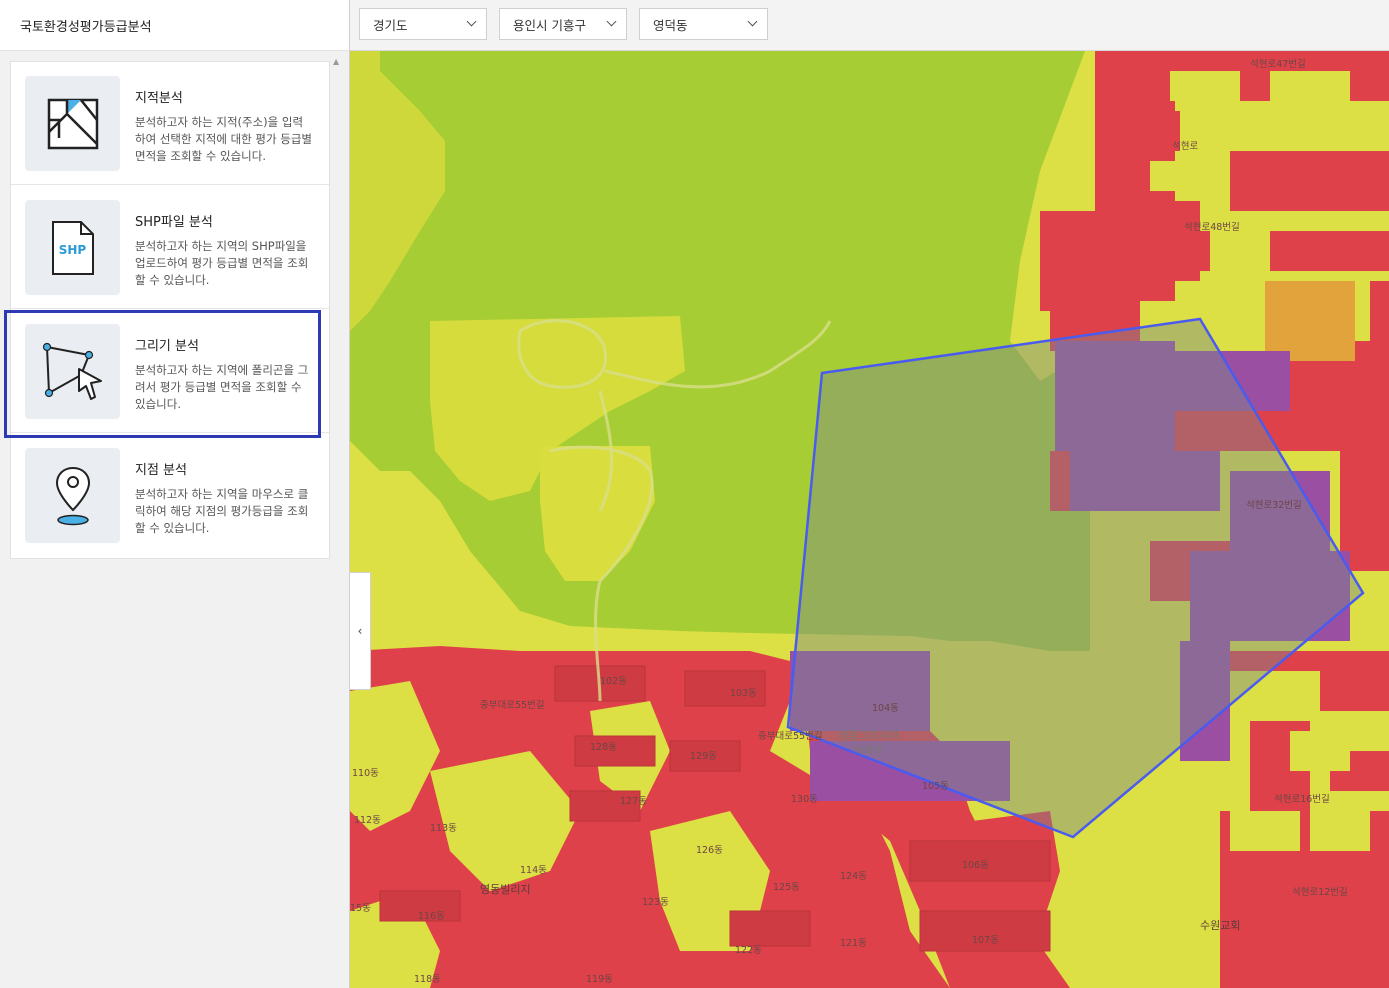 This screenshot has width=1389, height=988. I want to click on building-label: 15동, so click(360, 908).